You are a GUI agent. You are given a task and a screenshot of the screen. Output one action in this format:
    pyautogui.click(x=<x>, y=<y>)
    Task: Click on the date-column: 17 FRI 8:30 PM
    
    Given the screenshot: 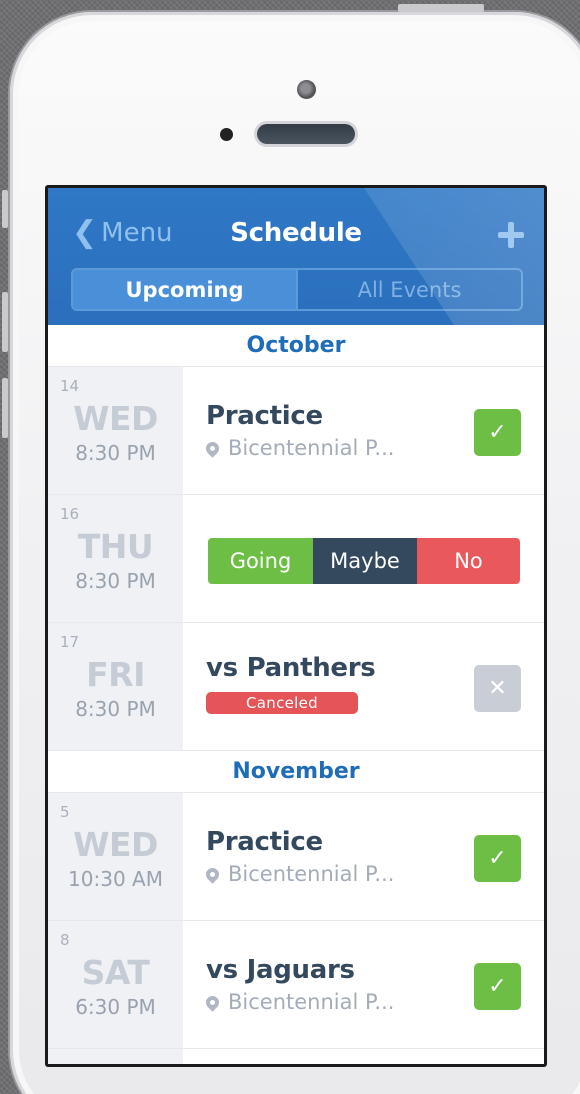 What is the action you would take?
    pyautogui.click(x=115, y=686)
    